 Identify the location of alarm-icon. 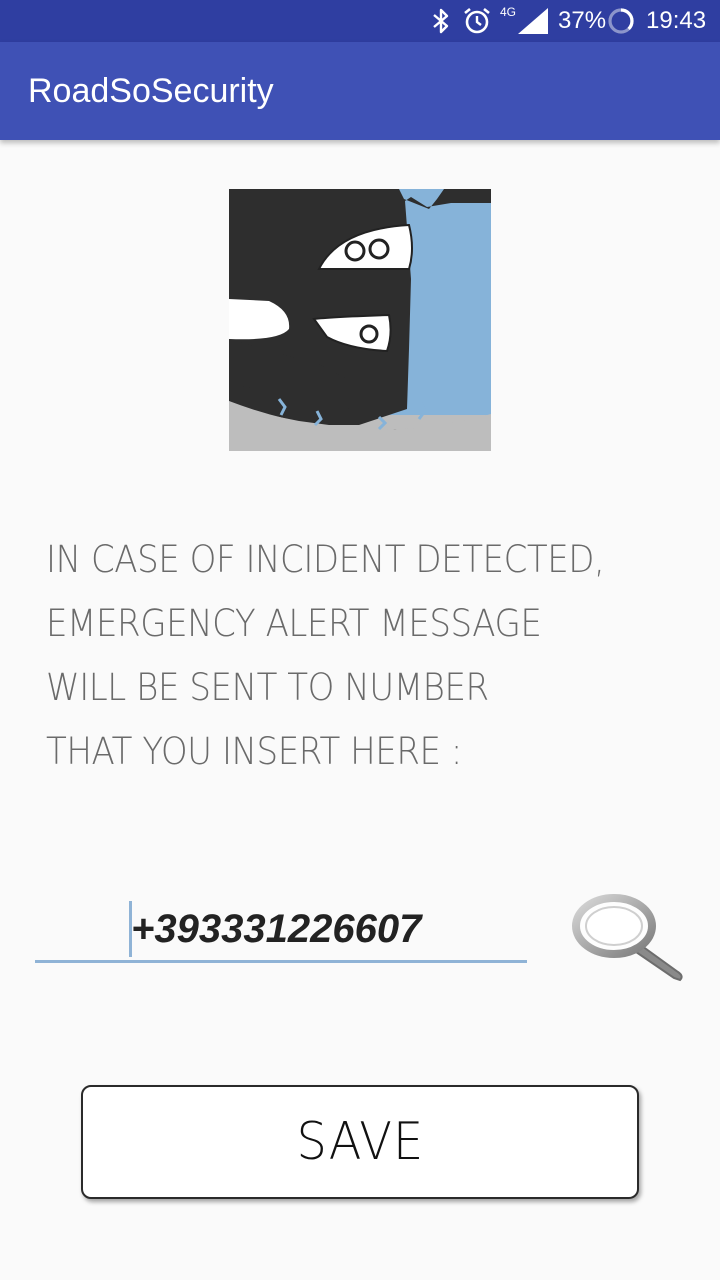
(477, 21).